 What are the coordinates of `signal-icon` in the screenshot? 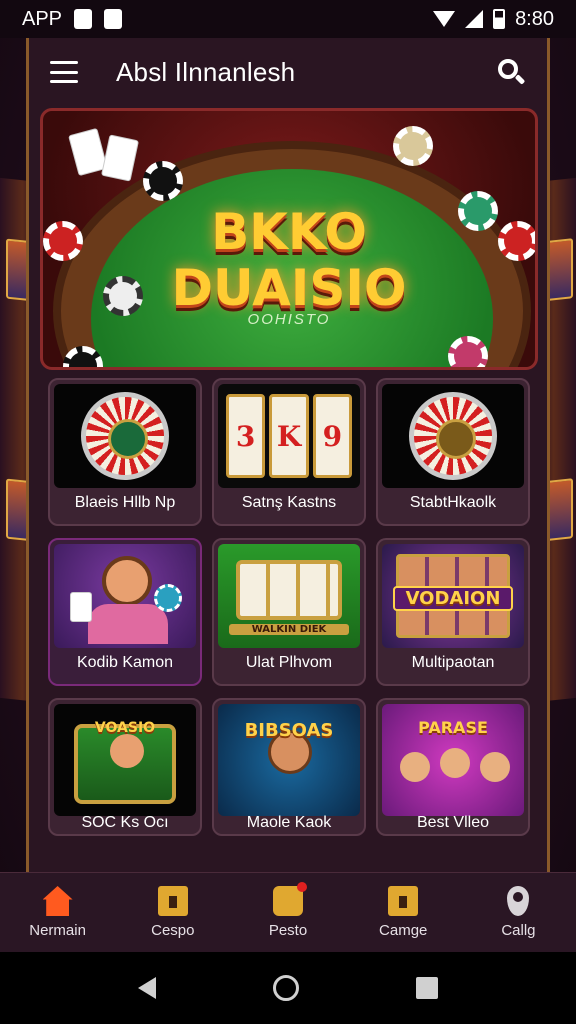 It's located at (474, 19).